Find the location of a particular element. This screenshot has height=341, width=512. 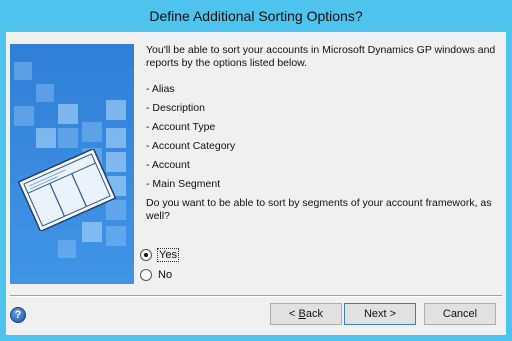

title-bar: Define Additional Sorting Options? is located at coordinates (256, 16).